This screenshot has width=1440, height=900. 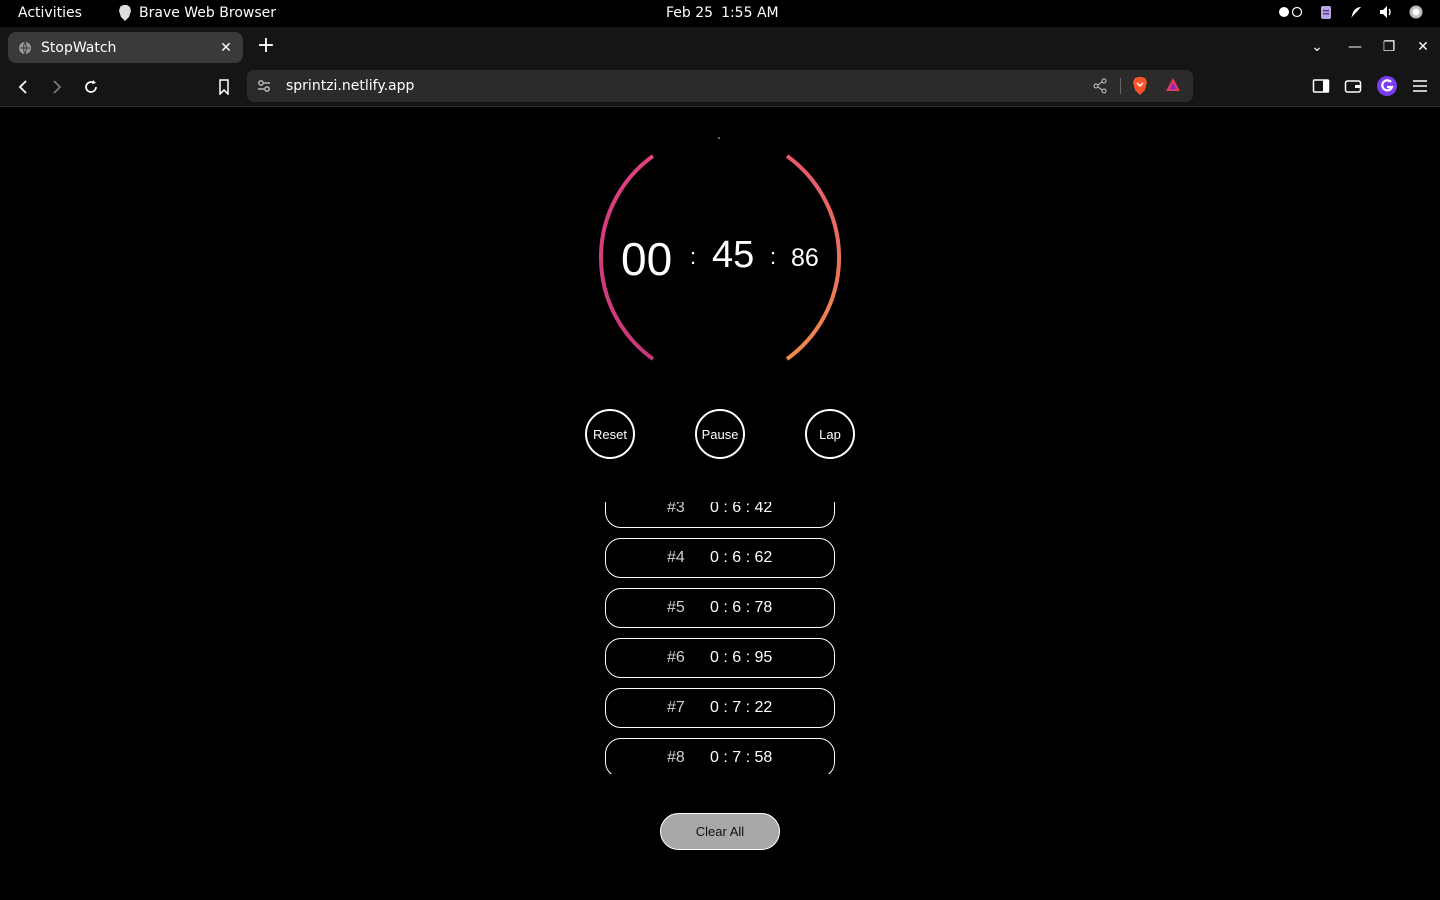 What do you see at coordinates (720, 434) in the screenshot?
I see `pause-button: Pause` at bounding box center [720, 434].